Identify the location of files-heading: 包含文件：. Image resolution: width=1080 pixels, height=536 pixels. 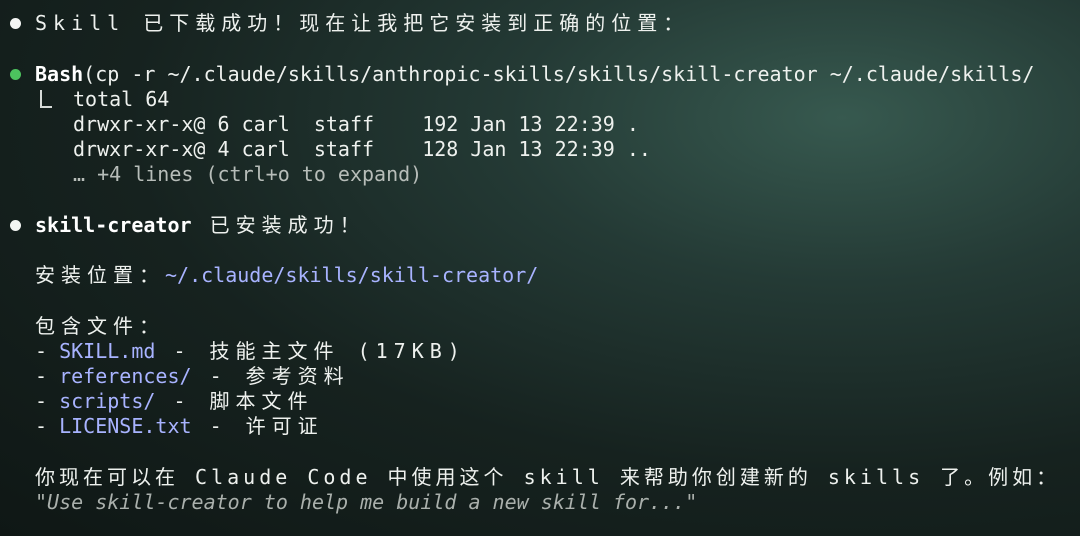
(100, 326).